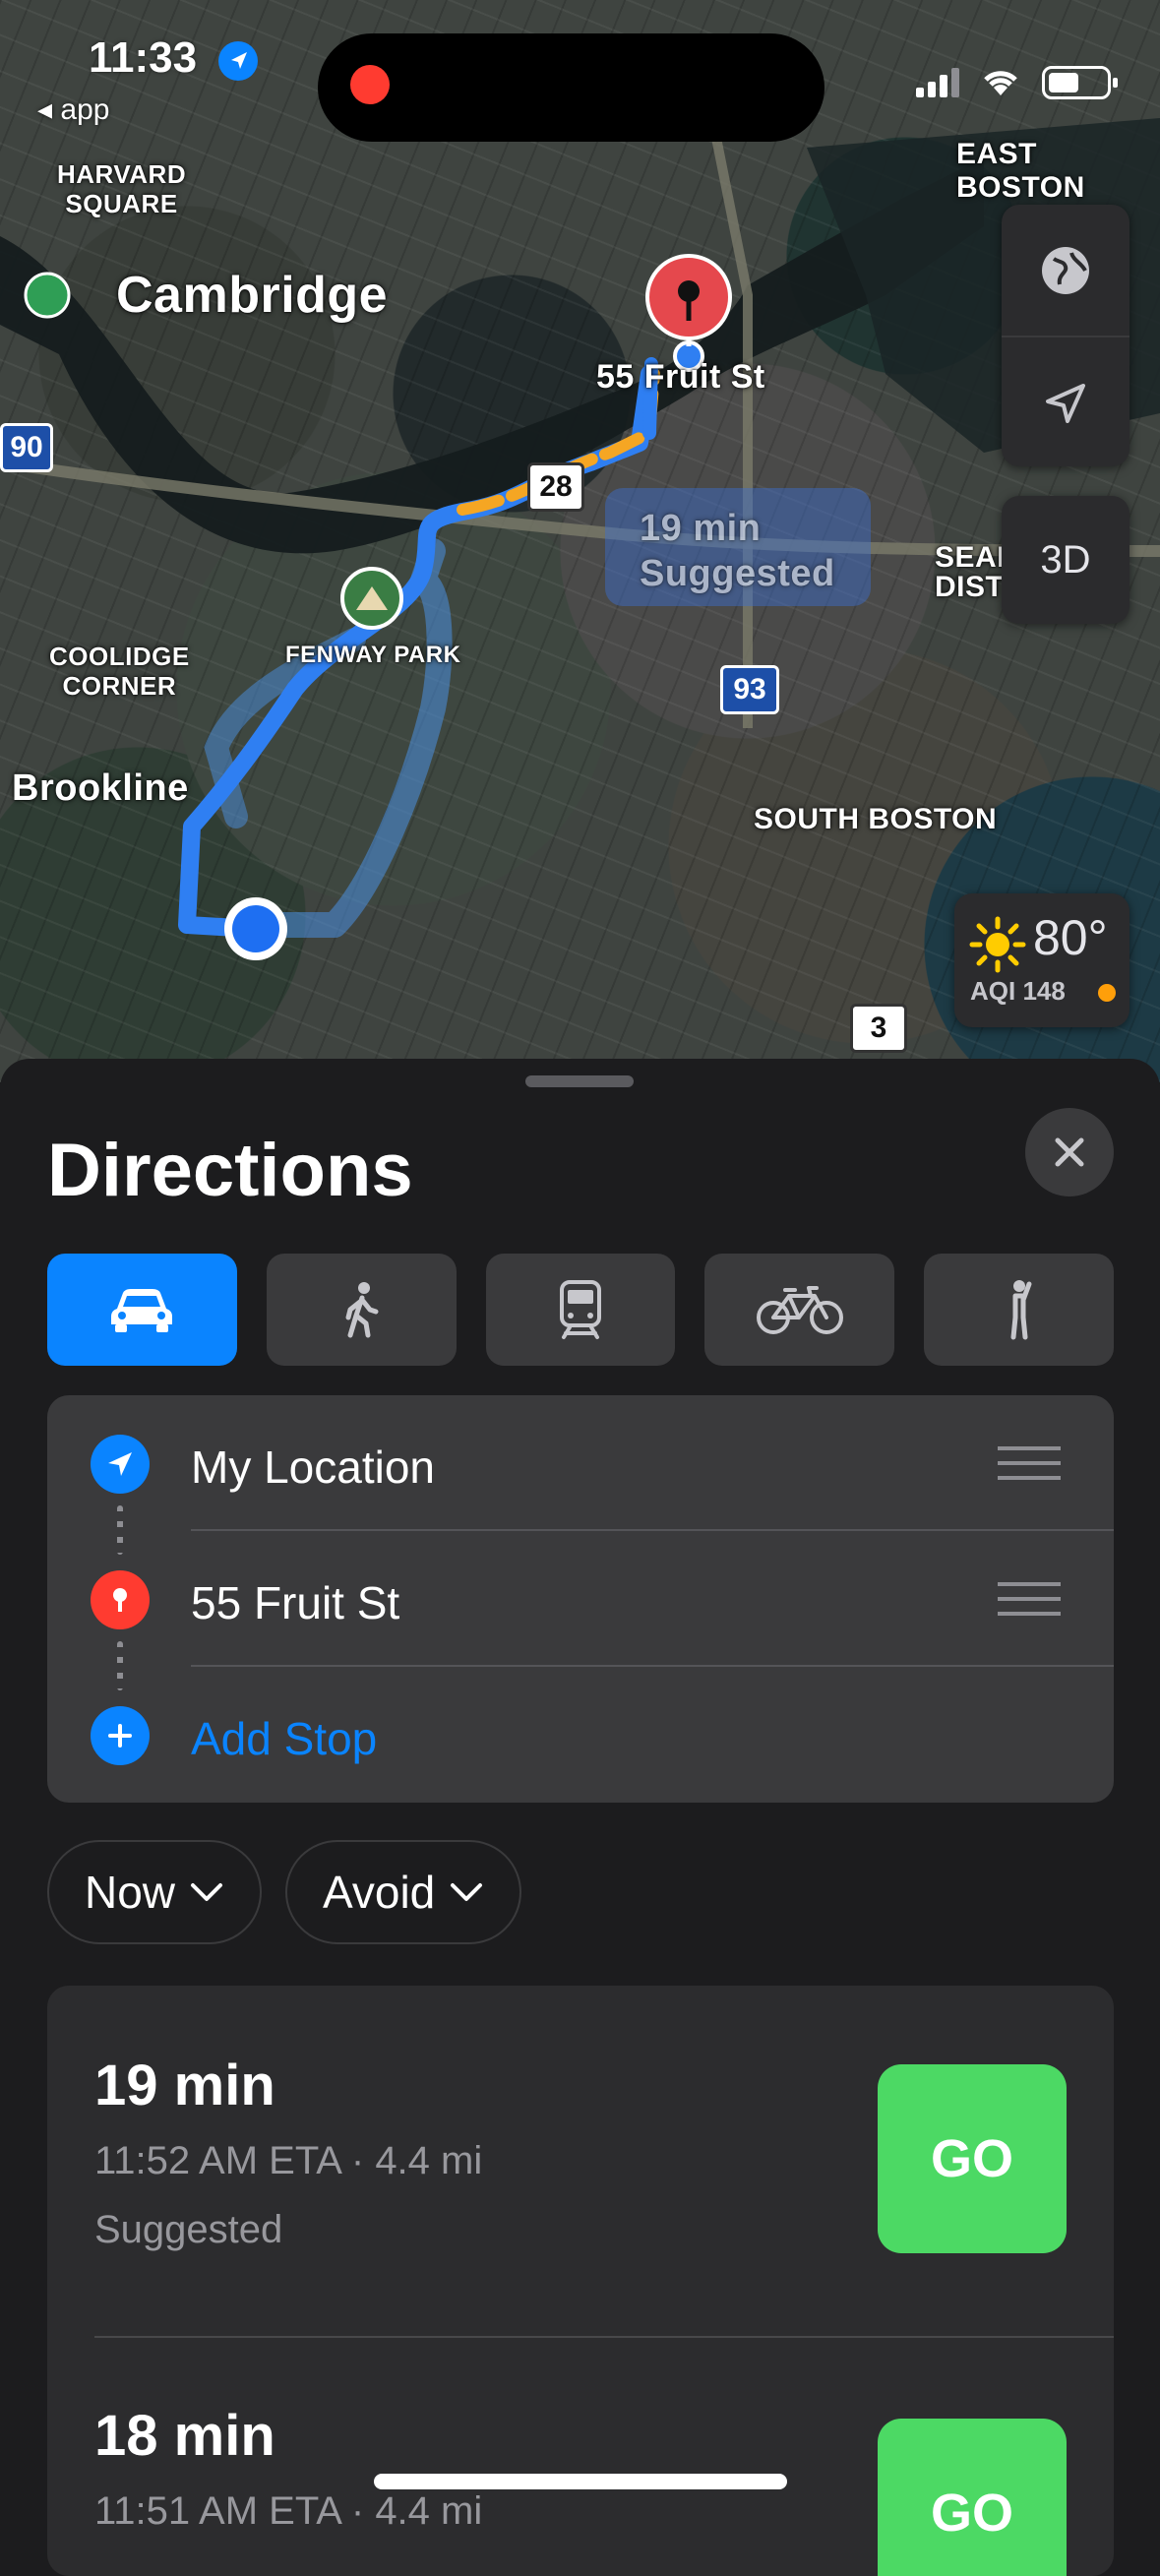  What do you see at coordinates (238, 61) in the screenshot?
I see `location-services-icon` at bounding box center [238, 61].